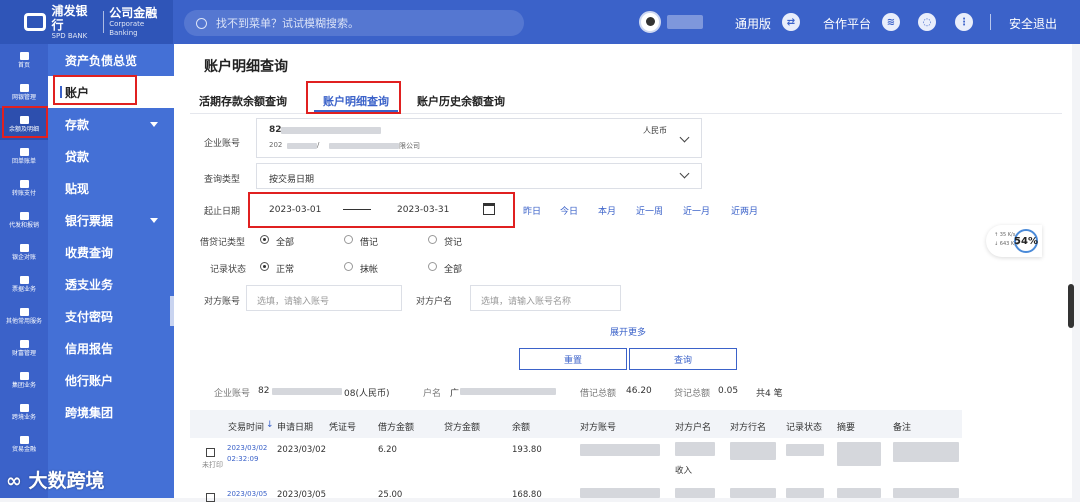 Image resolution: width=1080 pixels, height=502 pixels. What do you see at coordinates (369, 243) in the screenshot?
I see `dc-debit-label: 借记` at bounding box center [369, 243].